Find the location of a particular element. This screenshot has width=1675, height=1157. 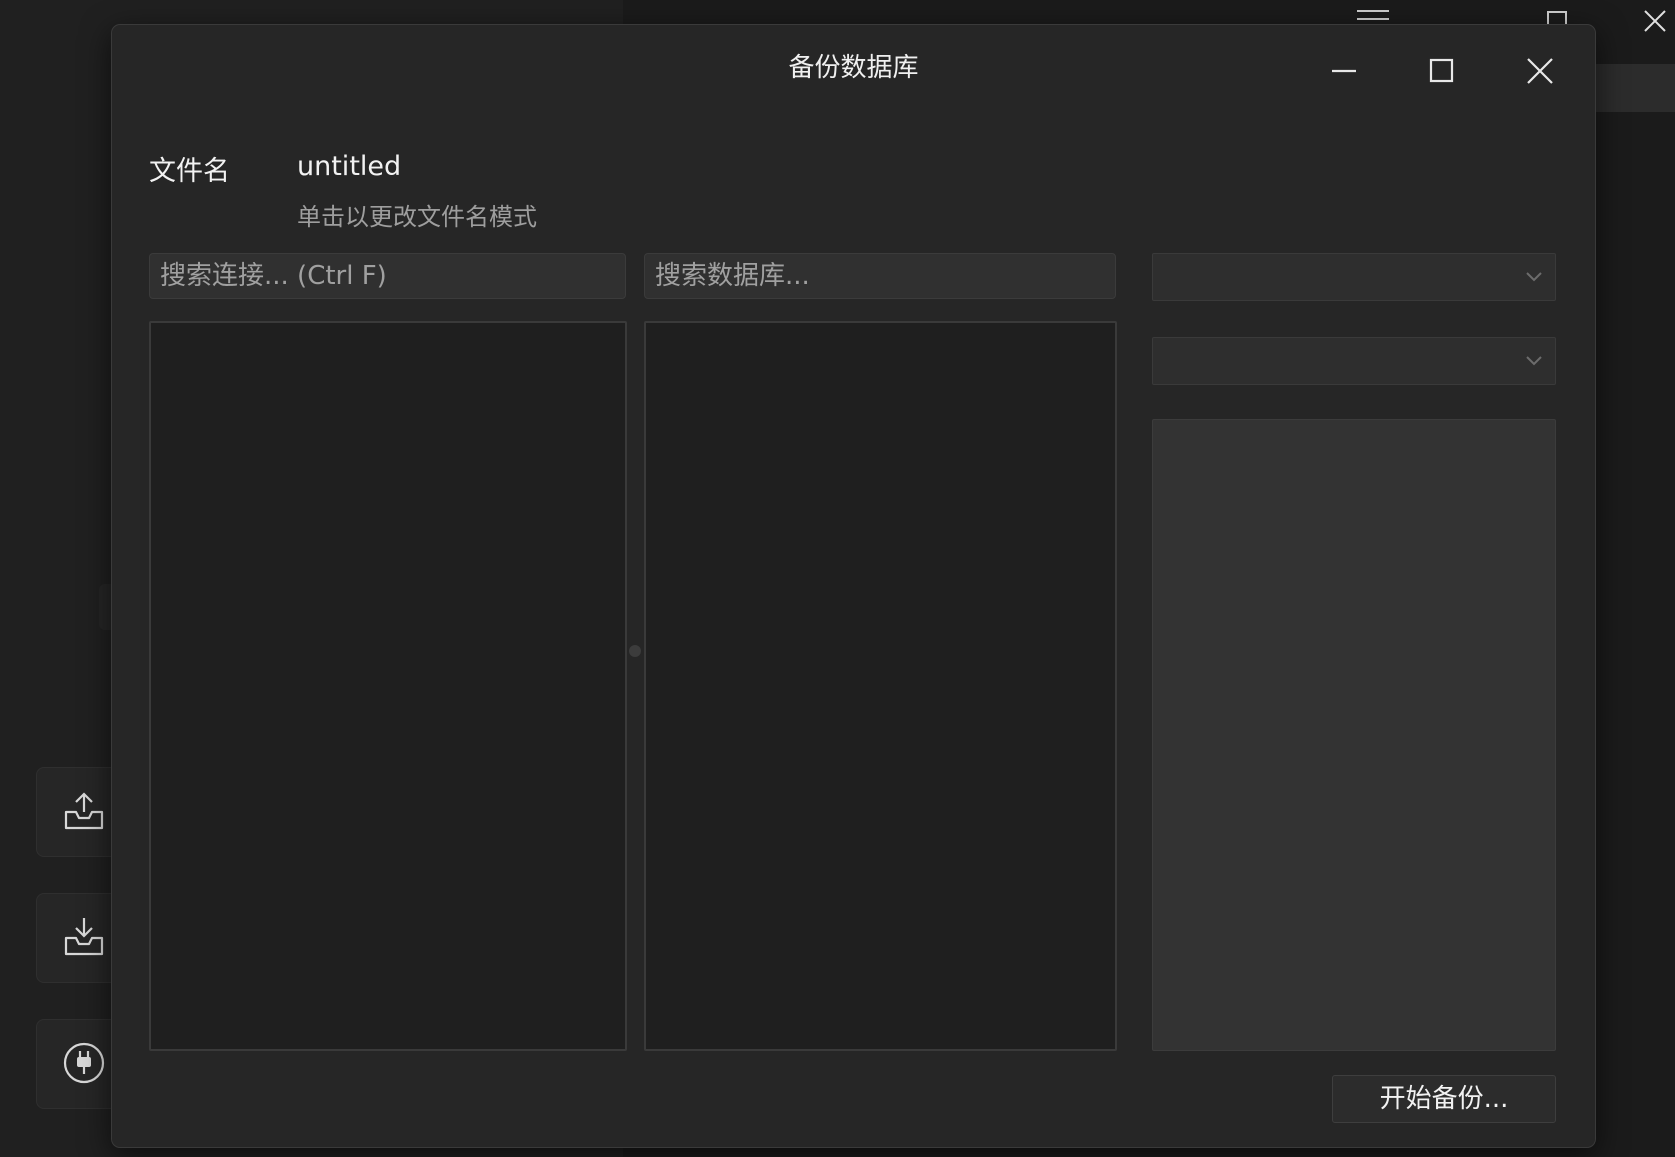

backup-options-panel is located at coordinates (1354, 735).